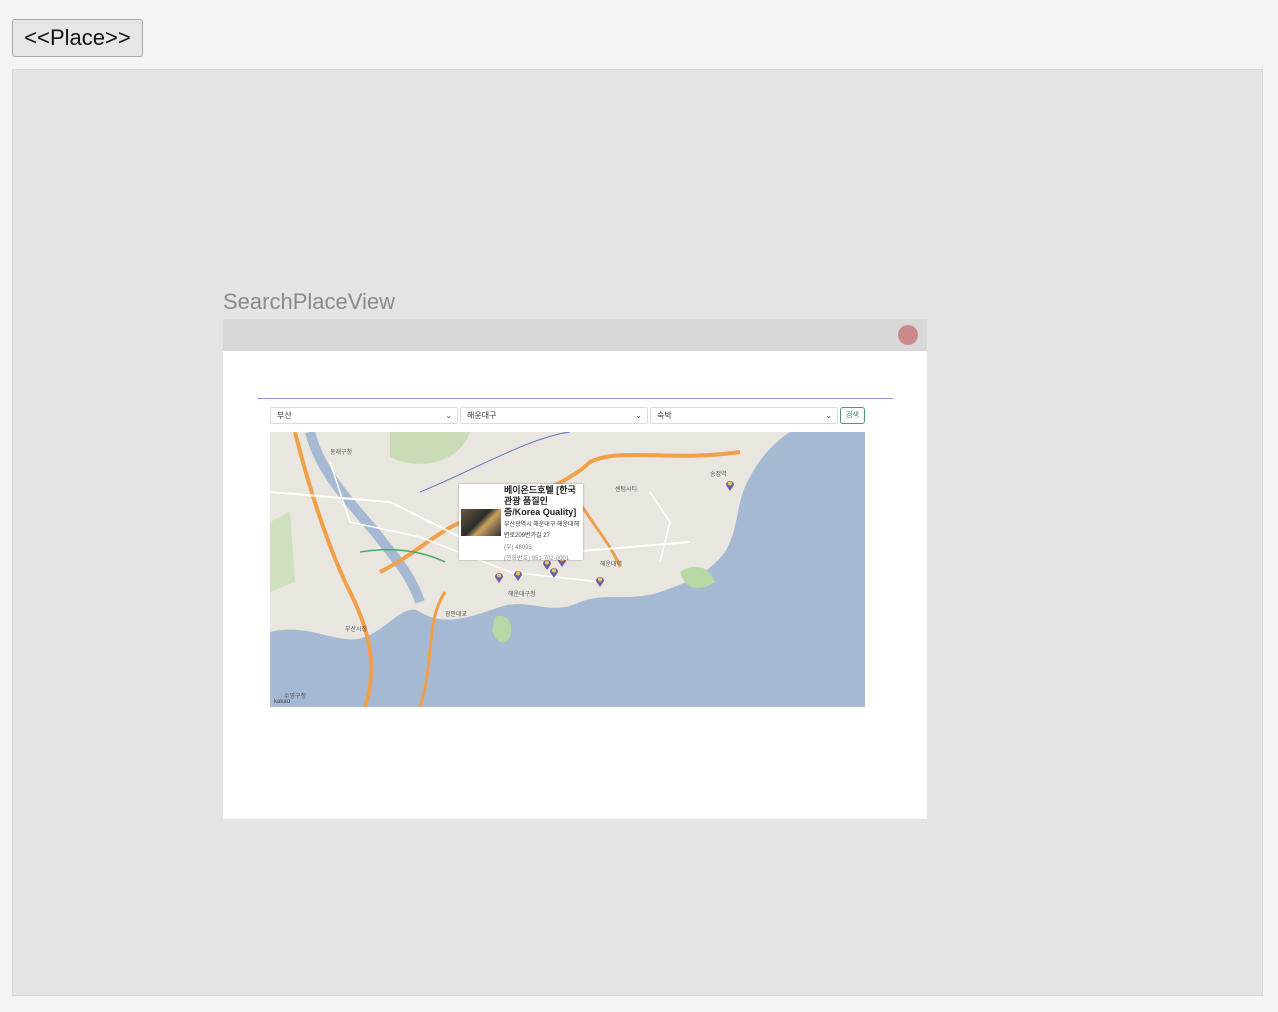 Image resolution: width=1278 pixels, height=1012 pixels. Describe the element at coordinates (664, 415) in the screenshot. I see `category-select-value: 숙박` at that location.